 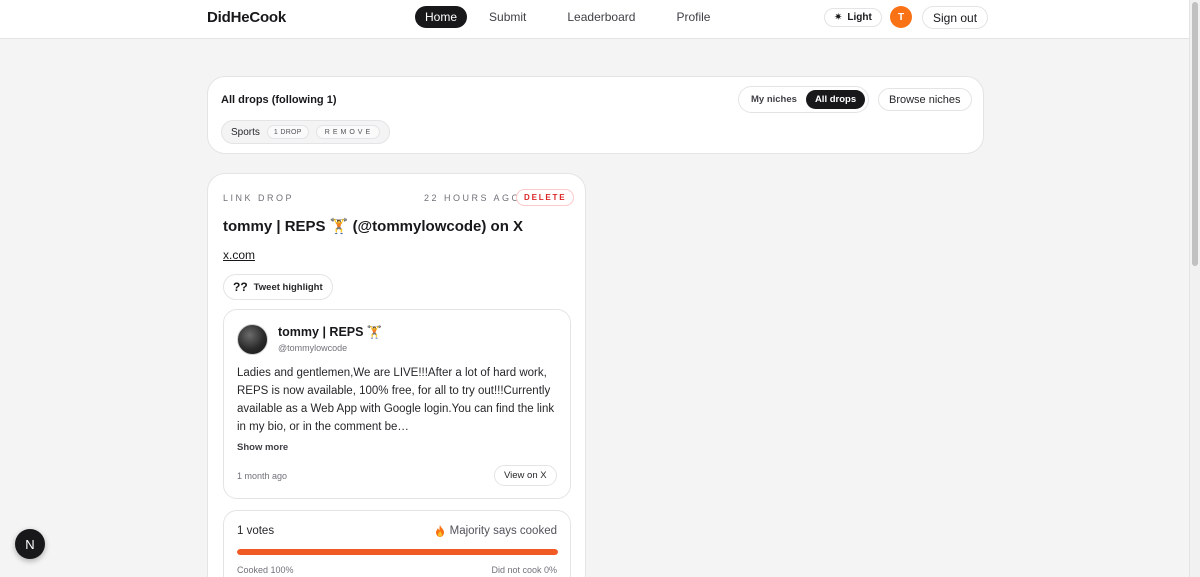 I want to click on niche-drop-count: 1 DROP, so click(x=287, y=132).